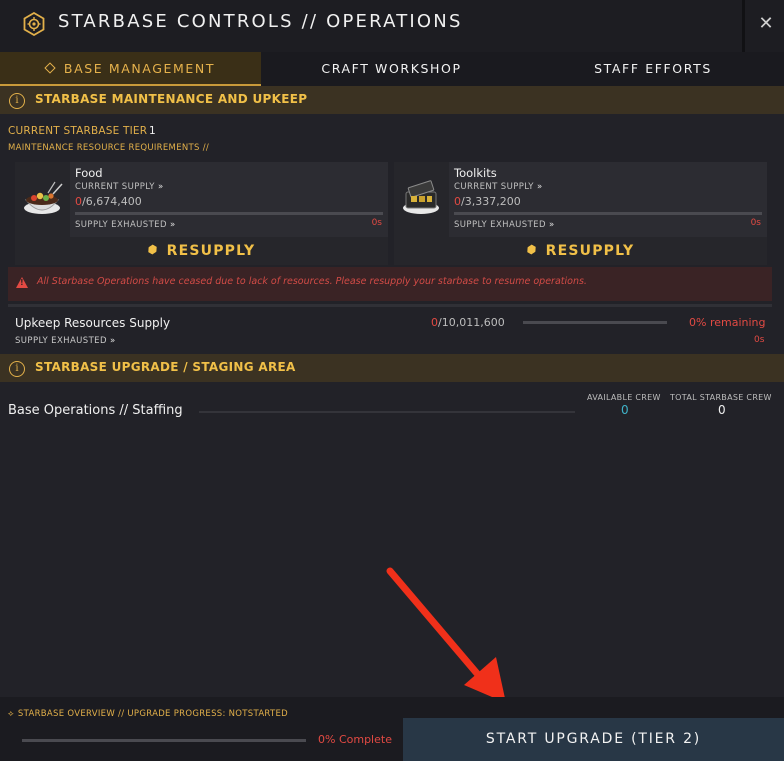 The width and height of the screenshot is (784, 761). What do you see at coordinates (130, 69) in the screenshot?
I see `tab-base-management: BASE MANAGEMENT` at bounding box center [130, 69].